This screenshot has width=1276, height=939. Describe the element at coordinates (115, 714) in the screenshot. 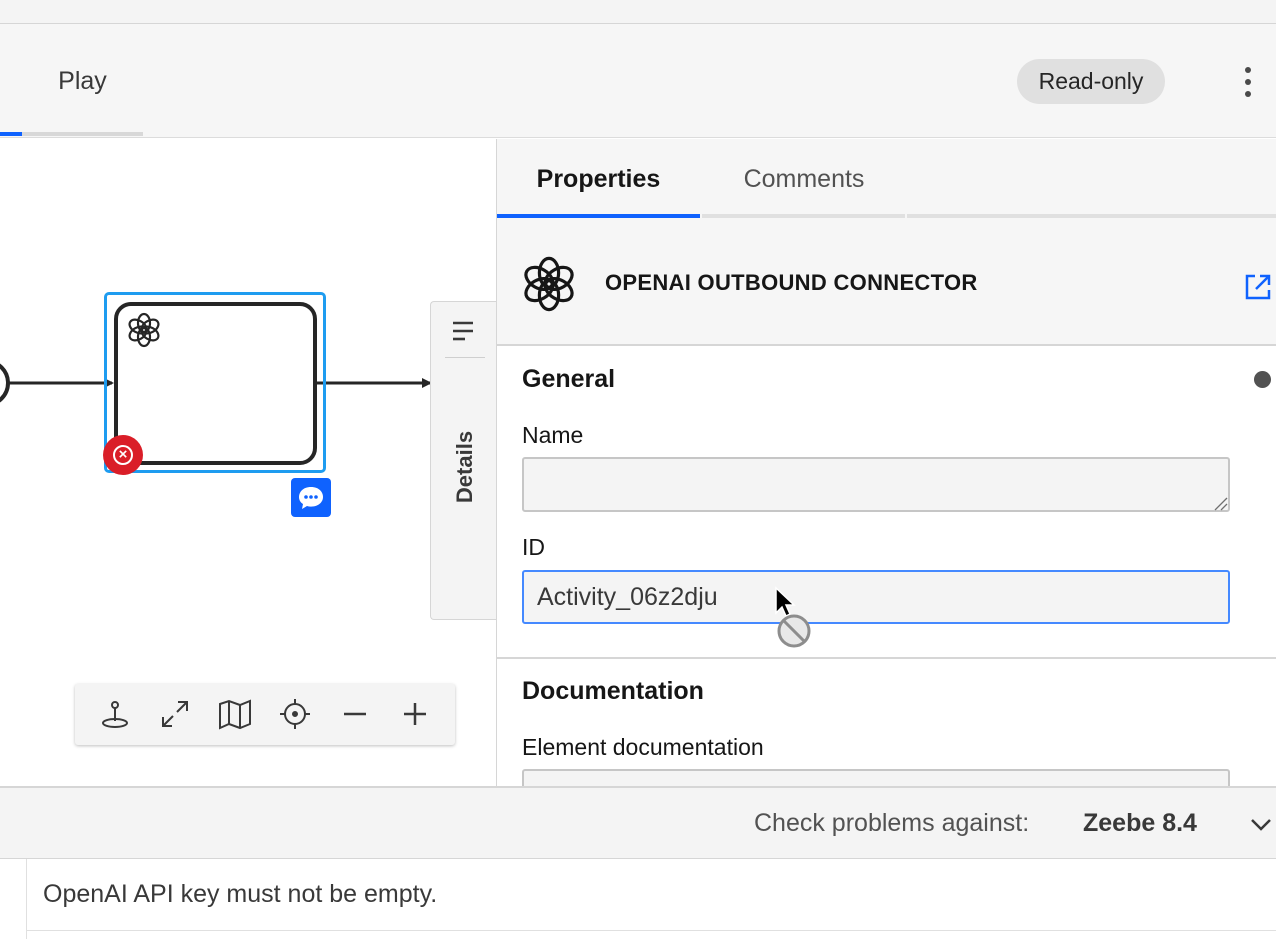

I see `reset-view-icon` at that location.